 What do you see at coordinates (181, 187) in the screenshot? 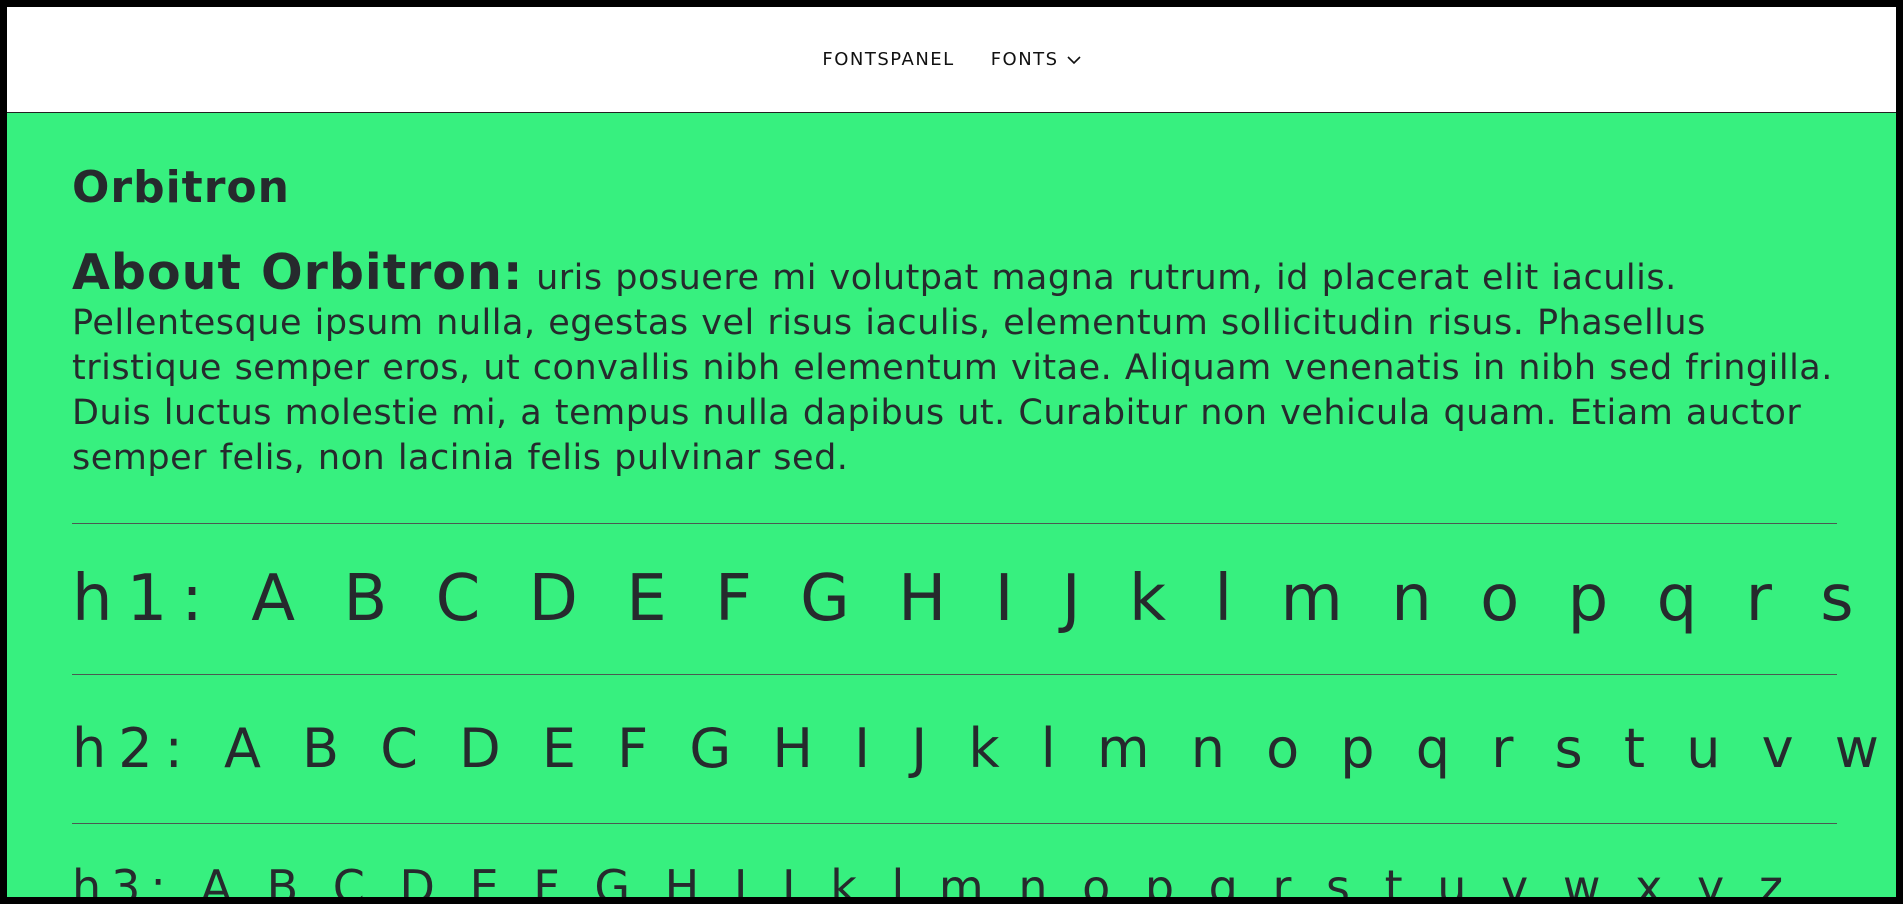
I see `page-title: Orbitron` at bounding box center [181, 187].